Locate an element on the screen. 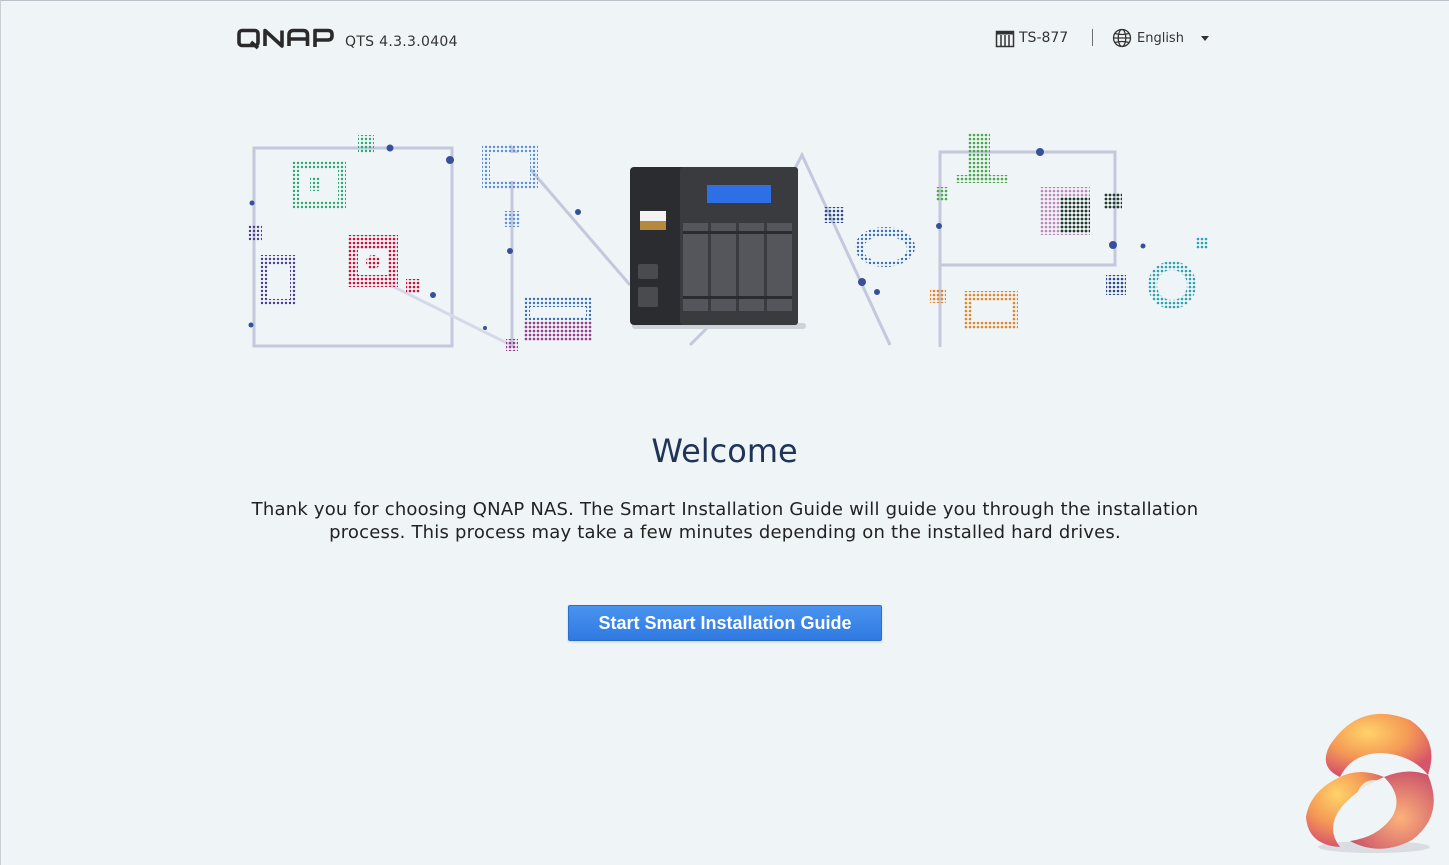  firmware-version: QTS 4.3.3.0404 is located at coordinates (401, 42).